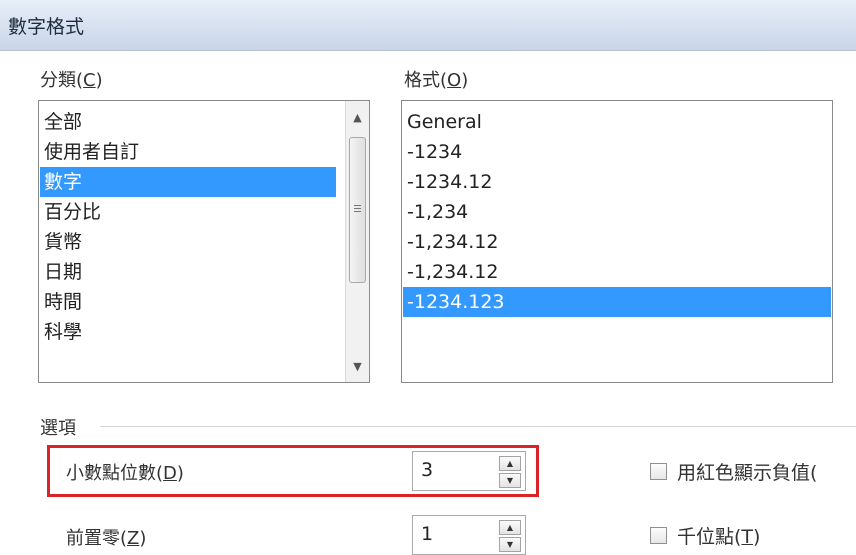  I want to click on dialog-title: 數字格式, so click(46, 27).